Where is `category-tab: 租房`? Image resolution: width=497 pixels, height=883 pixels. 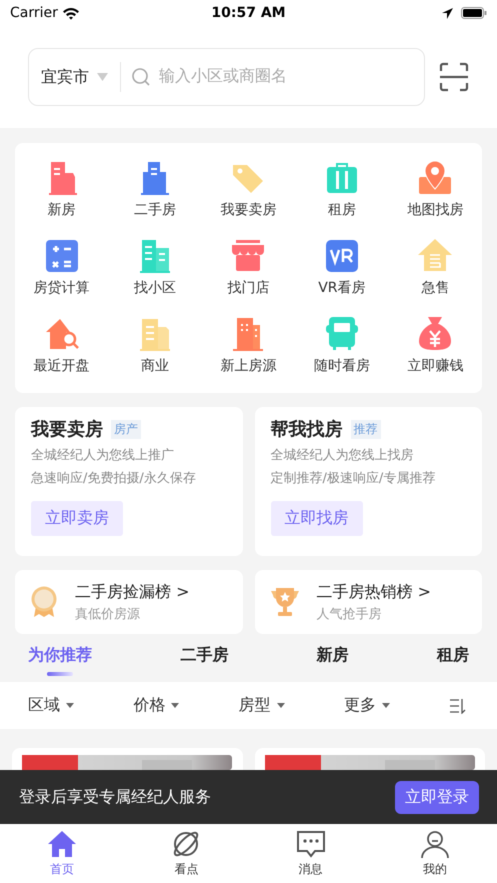
category-tab: 租房 is located at coordinates (452, 658).